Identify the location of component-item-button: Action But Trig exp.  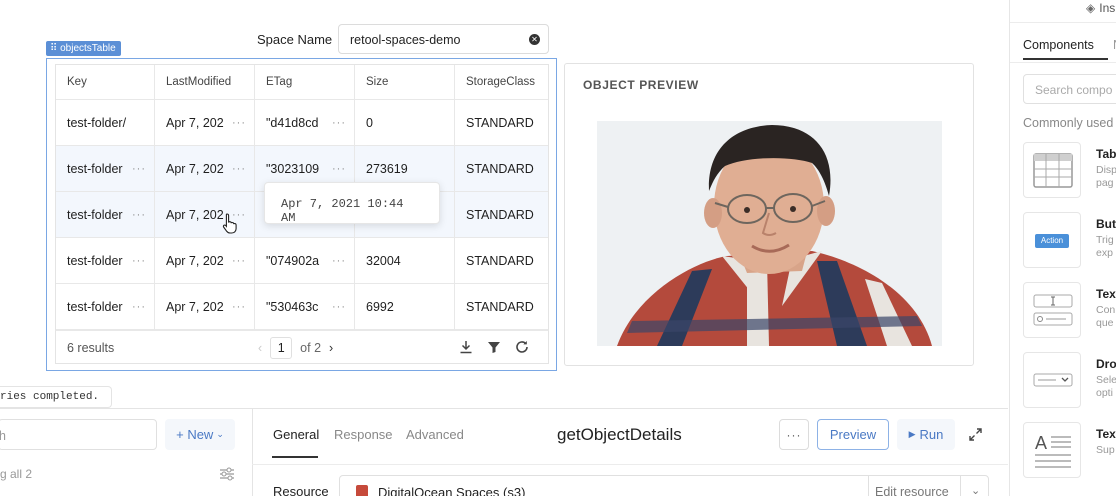
(1069, 240).